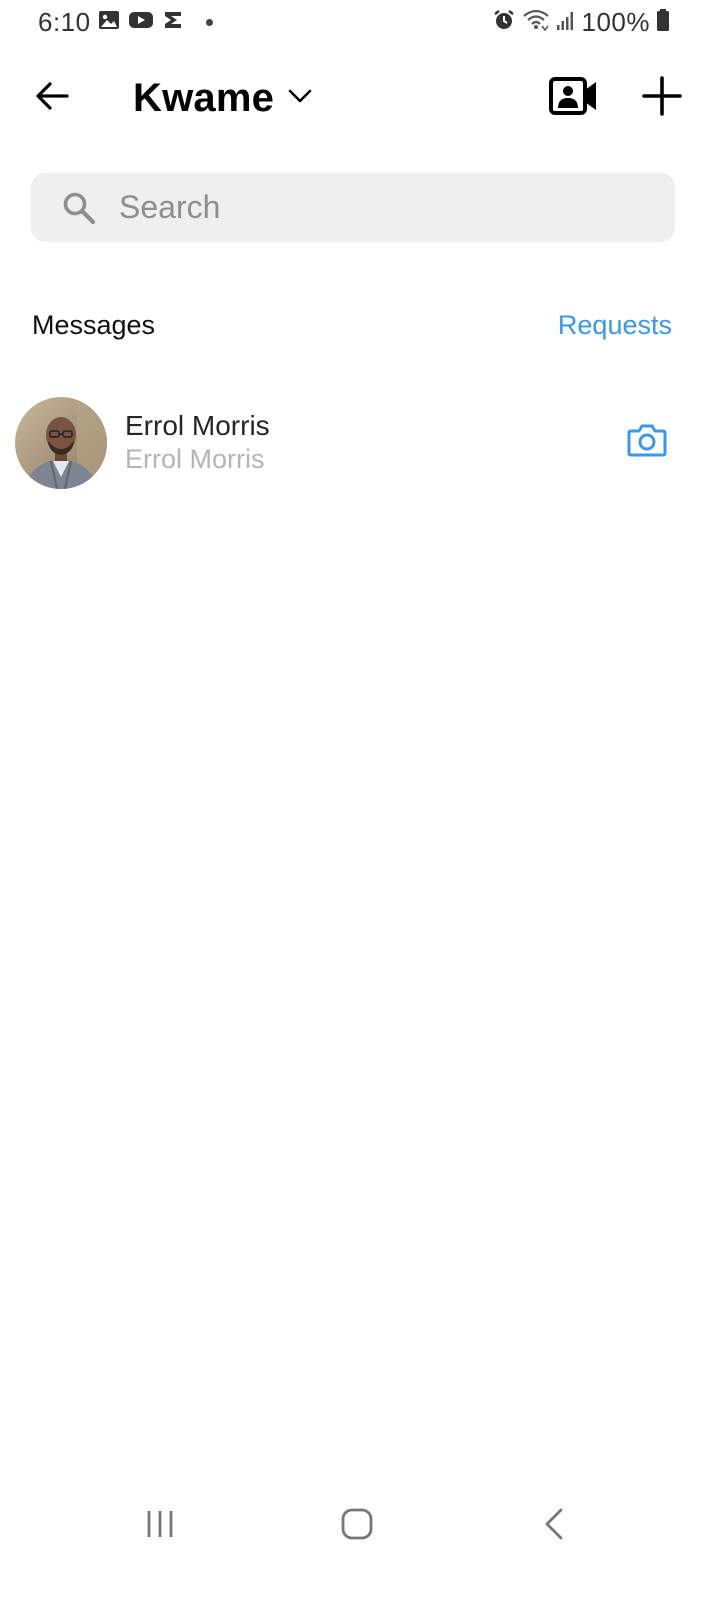 This screenshot has height=1600, width=720. I want to click on youtube-icon, so click(141, 22).